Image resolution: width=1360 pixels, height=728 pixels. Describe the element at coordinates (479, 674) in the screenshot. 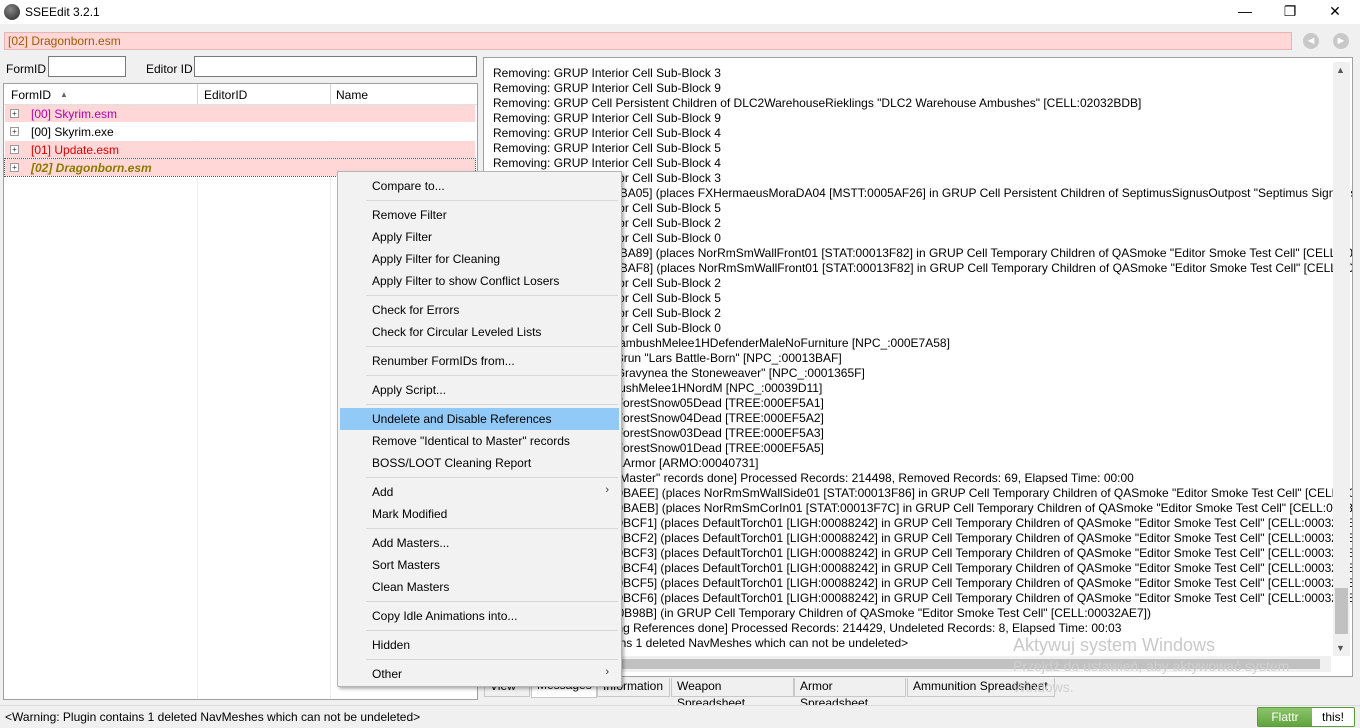

I see `menu-item-other: Other ›` at that location.